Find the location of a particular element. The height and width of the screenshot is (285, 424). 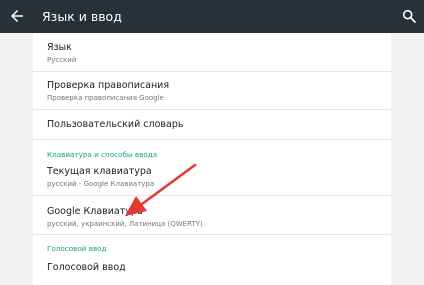

item-title: Пользовательский словарь is located at coordinates (115, 124).